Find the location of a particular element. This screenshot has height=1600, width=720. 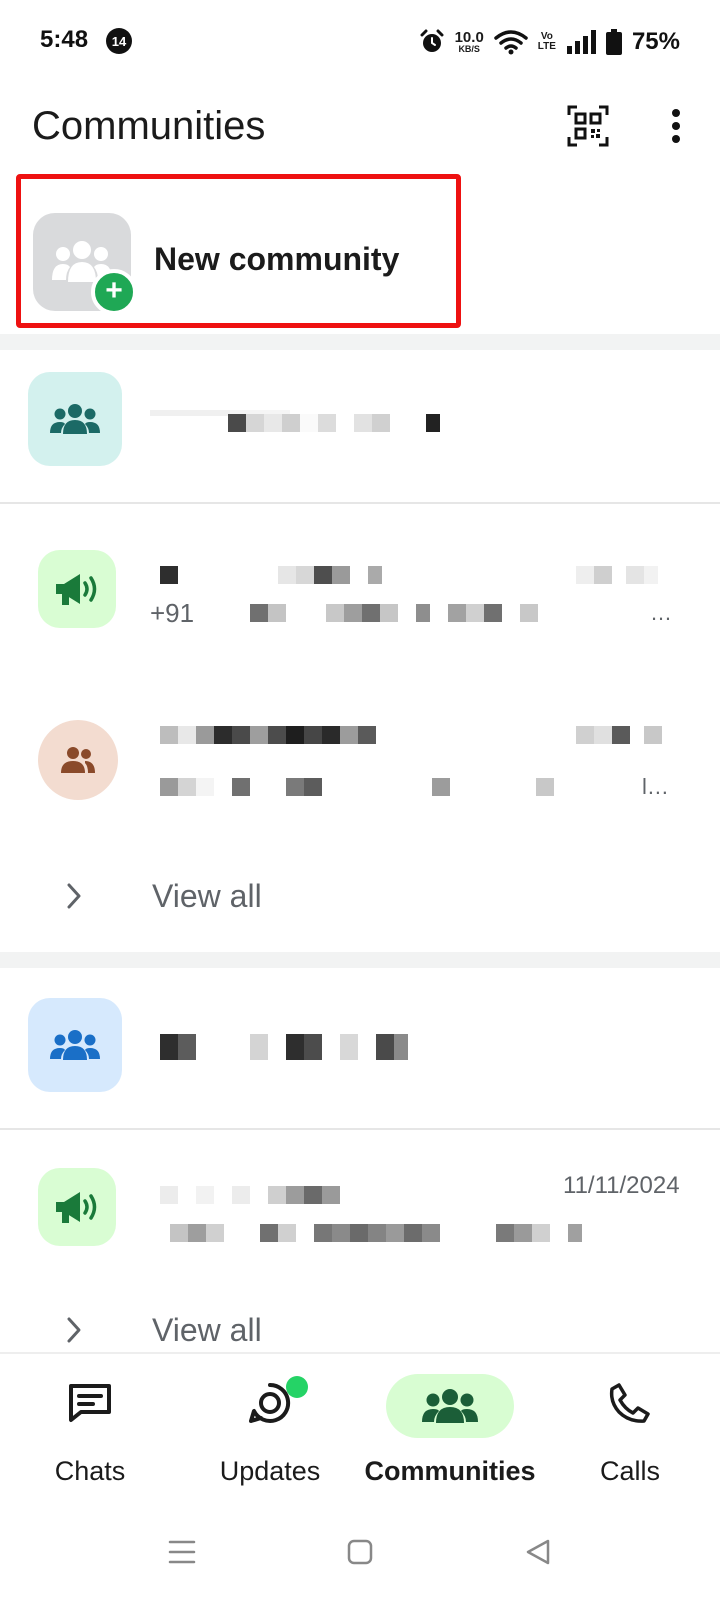

group-name-redacted is located at coordinates (268, 735).